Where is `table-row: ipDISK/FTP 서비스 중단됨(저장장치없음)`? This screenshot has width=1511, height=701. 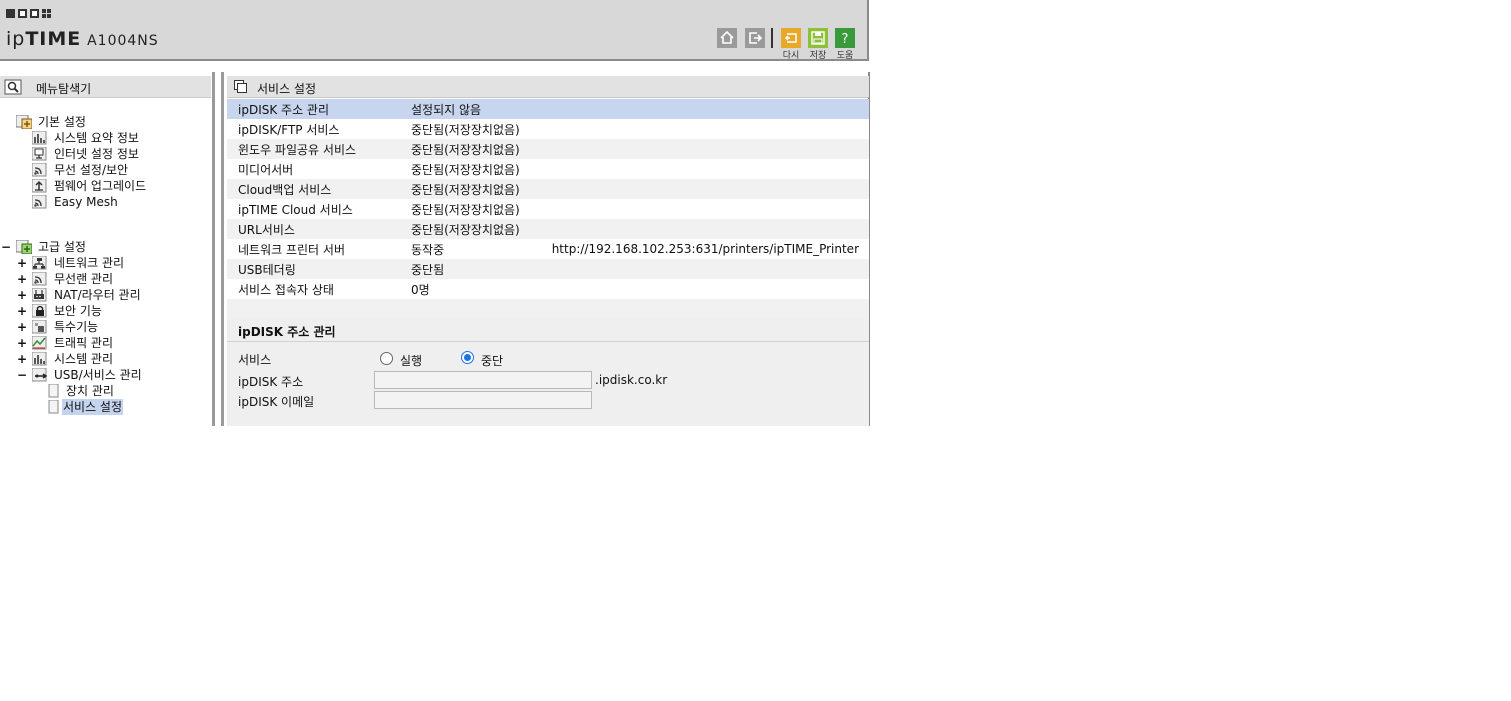
table-row: ipDISK/FTP 서비스 중단됨(저장장치없음) is located at coordinates (548, 129).